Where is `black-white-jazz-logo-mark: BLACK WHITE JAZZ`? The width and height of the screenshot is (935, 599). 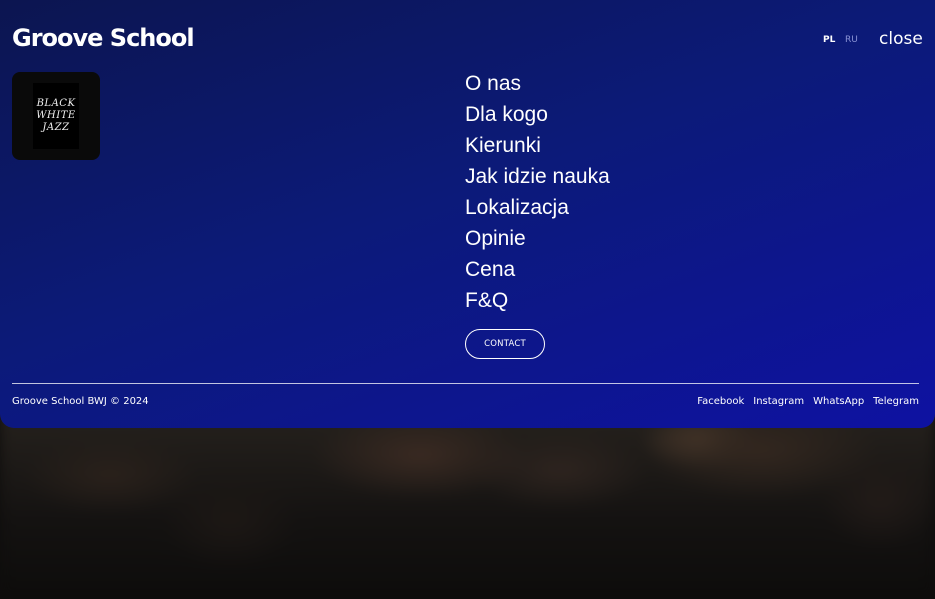 black-white-jazz-logo-mark: BLACK WHITE JAZZ is located at coordinates (56, 116).